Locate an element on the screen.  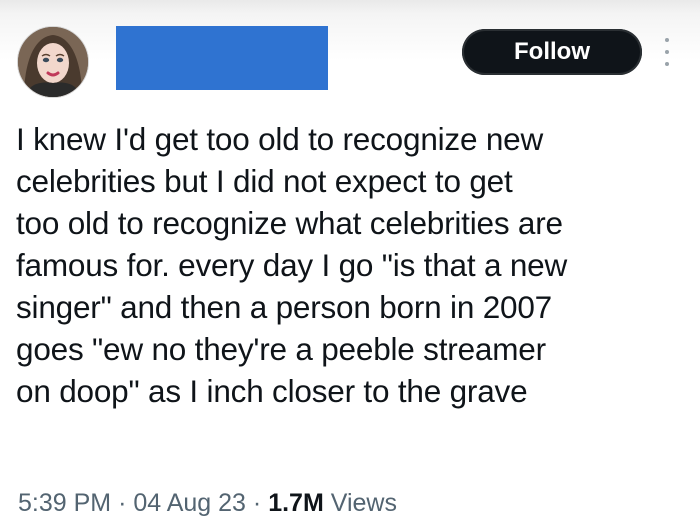
tweet-line: singer" and then a person born in 2007 is located at coordinates (284, 307).